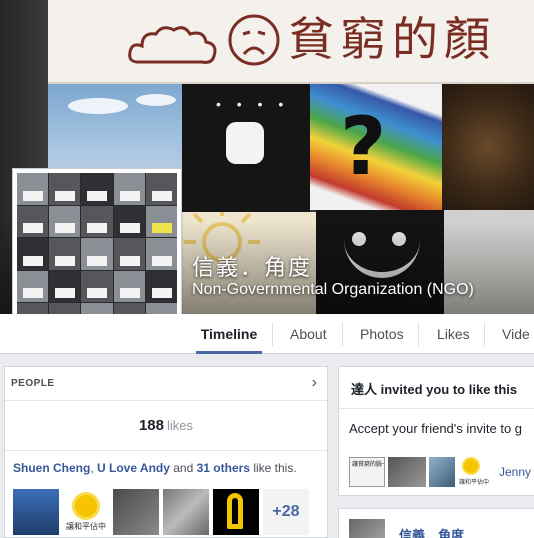 The image size is (534, 538). Describe the element at coordinates (33, 383) in the screenshot. I see `people-title: PEOPLE` at that location.